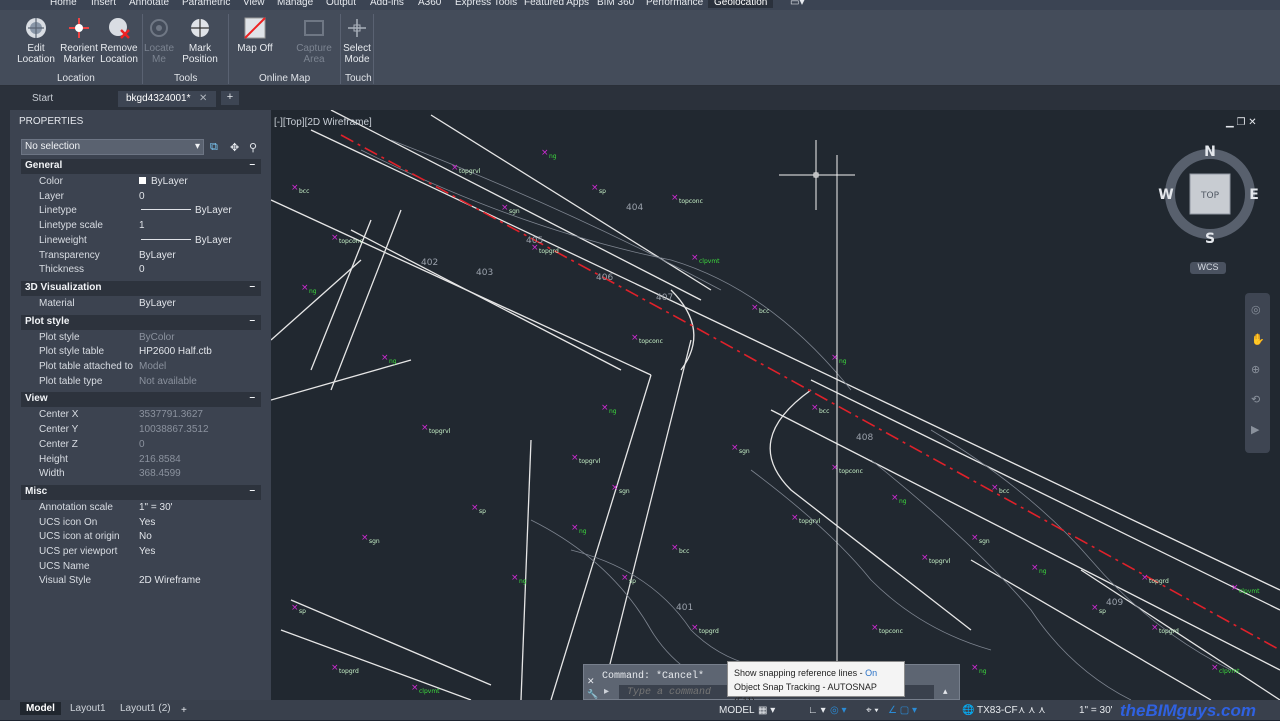  Describe the element at coordinates (141, 305) in the screenshot. I see `property-row: Material ByLayer` at that location.